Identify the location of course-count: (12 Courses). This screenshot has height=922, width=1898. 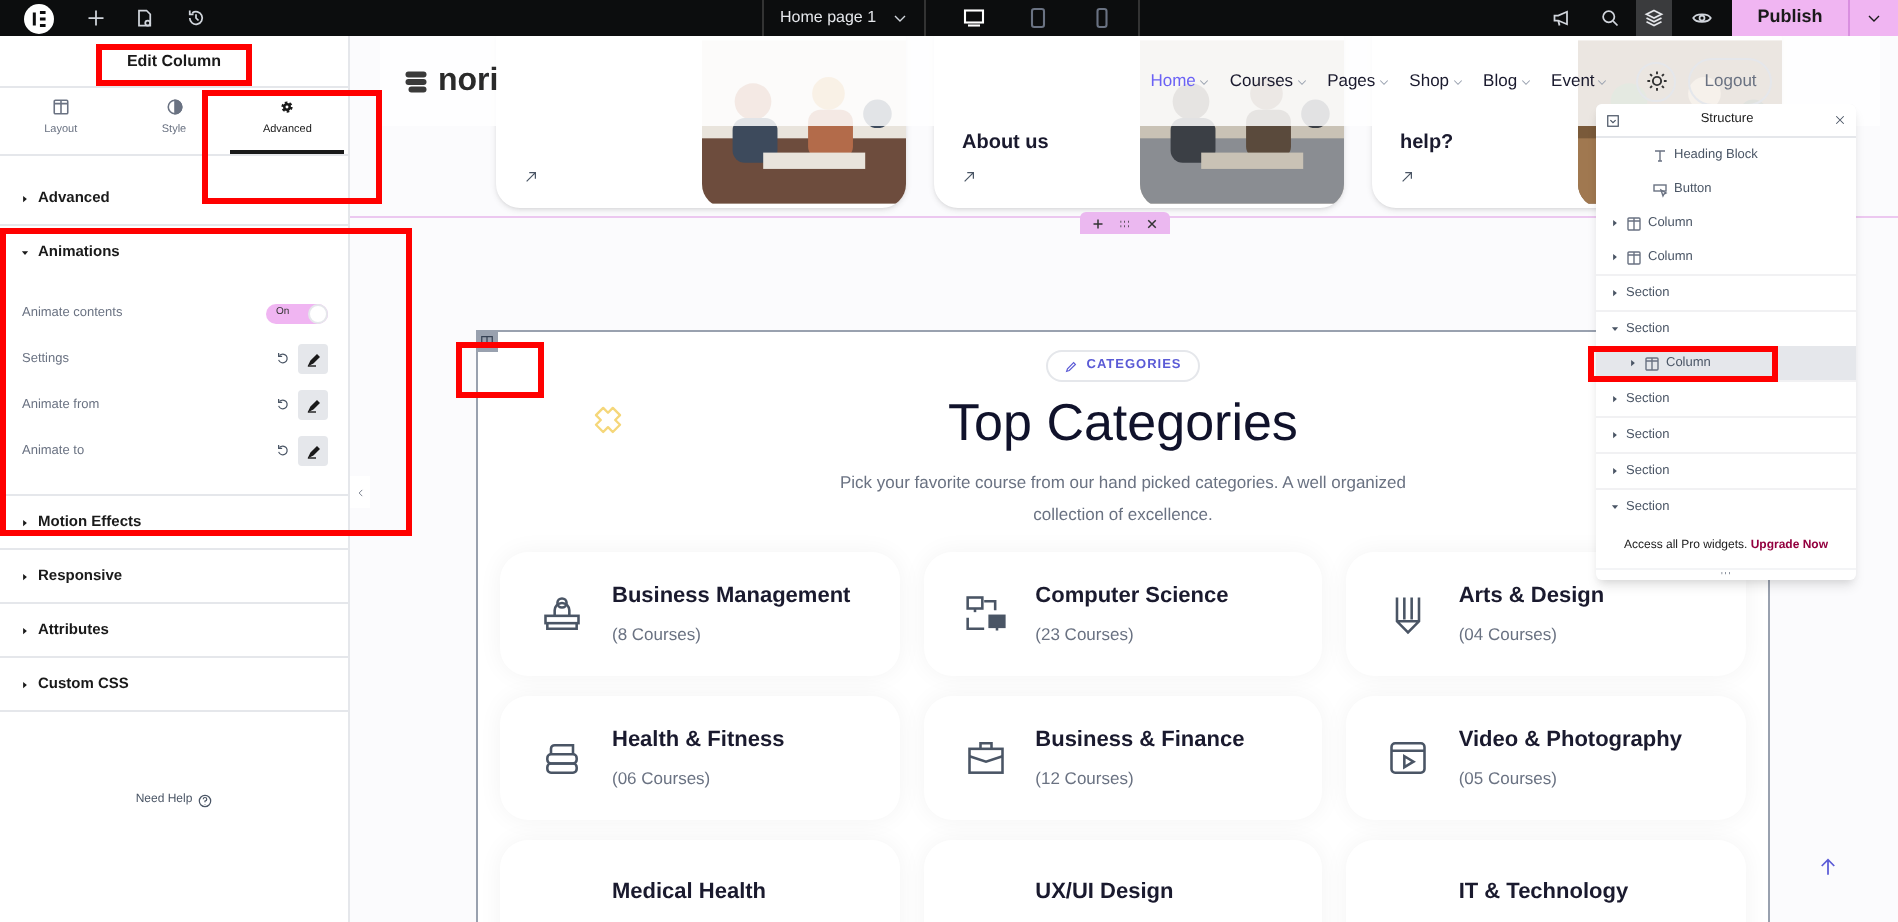
(1085, 779).